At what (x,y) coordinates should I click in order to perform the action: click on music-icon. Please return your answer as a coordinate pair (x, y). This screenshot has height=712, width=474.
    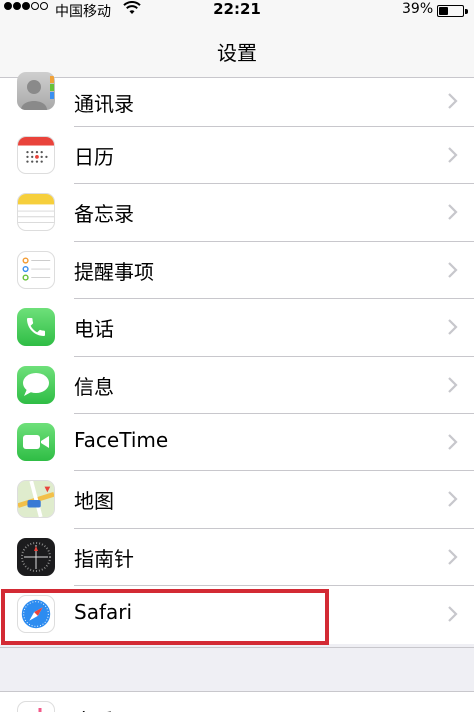
    Looking at the image, I should click on (36, 706).